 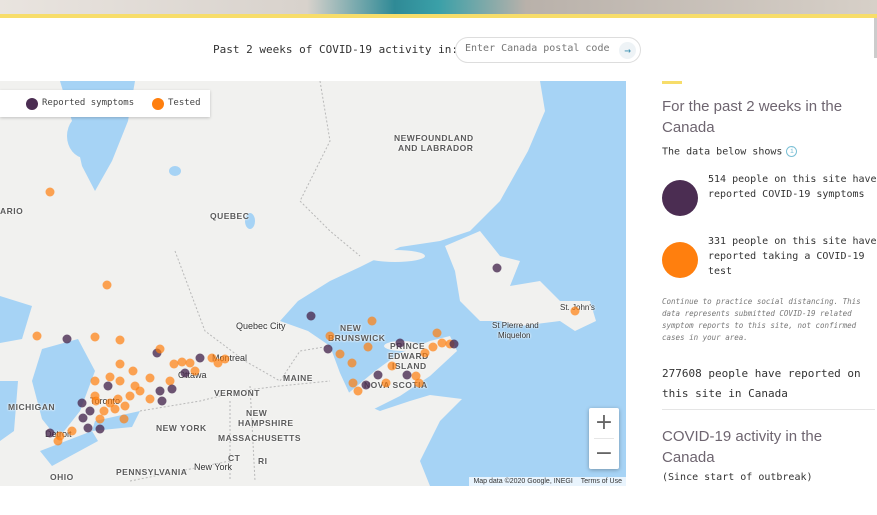 I want to click on search-label: Past 2 weeks of COVID-19 activity in:, so click(x=336, y=49).